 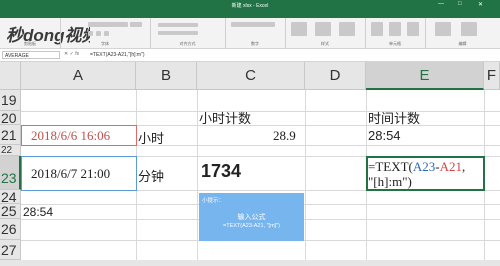 What do you see at coordinates (425, 76) in the screenshot?
I see `column-header-e: E` at bounding box center [425, 76].